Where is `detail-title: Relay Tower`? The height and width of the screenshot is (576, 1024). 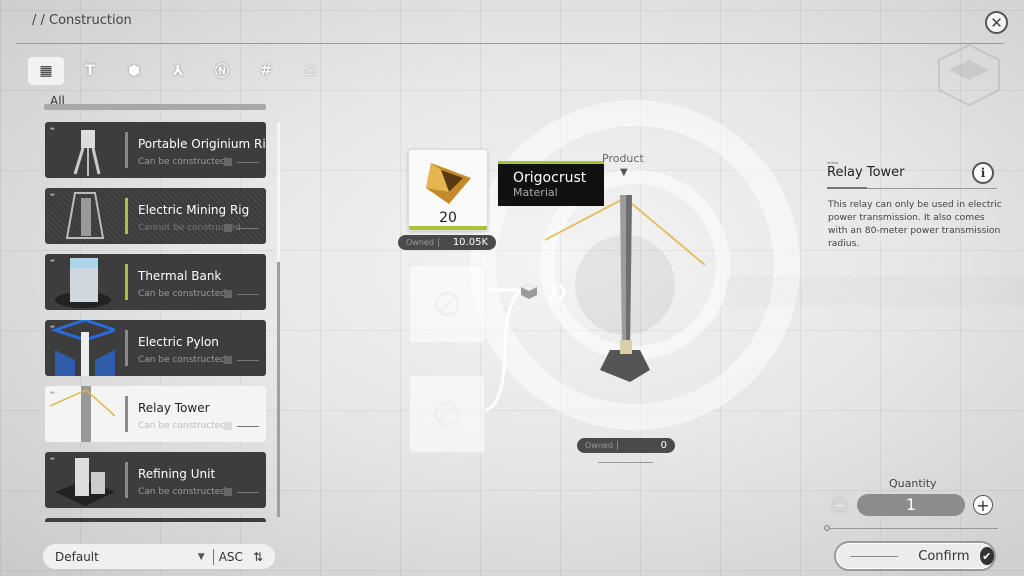
detail-title: Relay Tower is located at coordinates (866, 172).